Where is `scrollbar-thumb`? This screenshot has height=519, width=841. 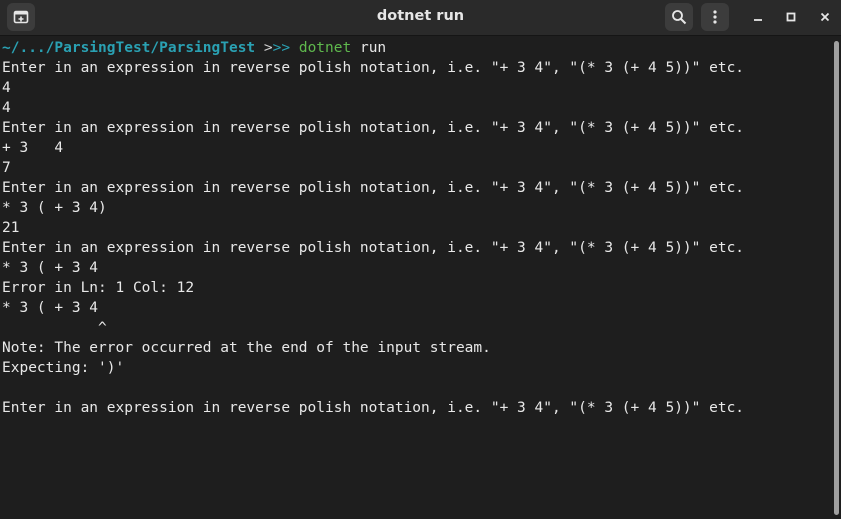 scrollbar-thumb is located at coordinates (836, 278).